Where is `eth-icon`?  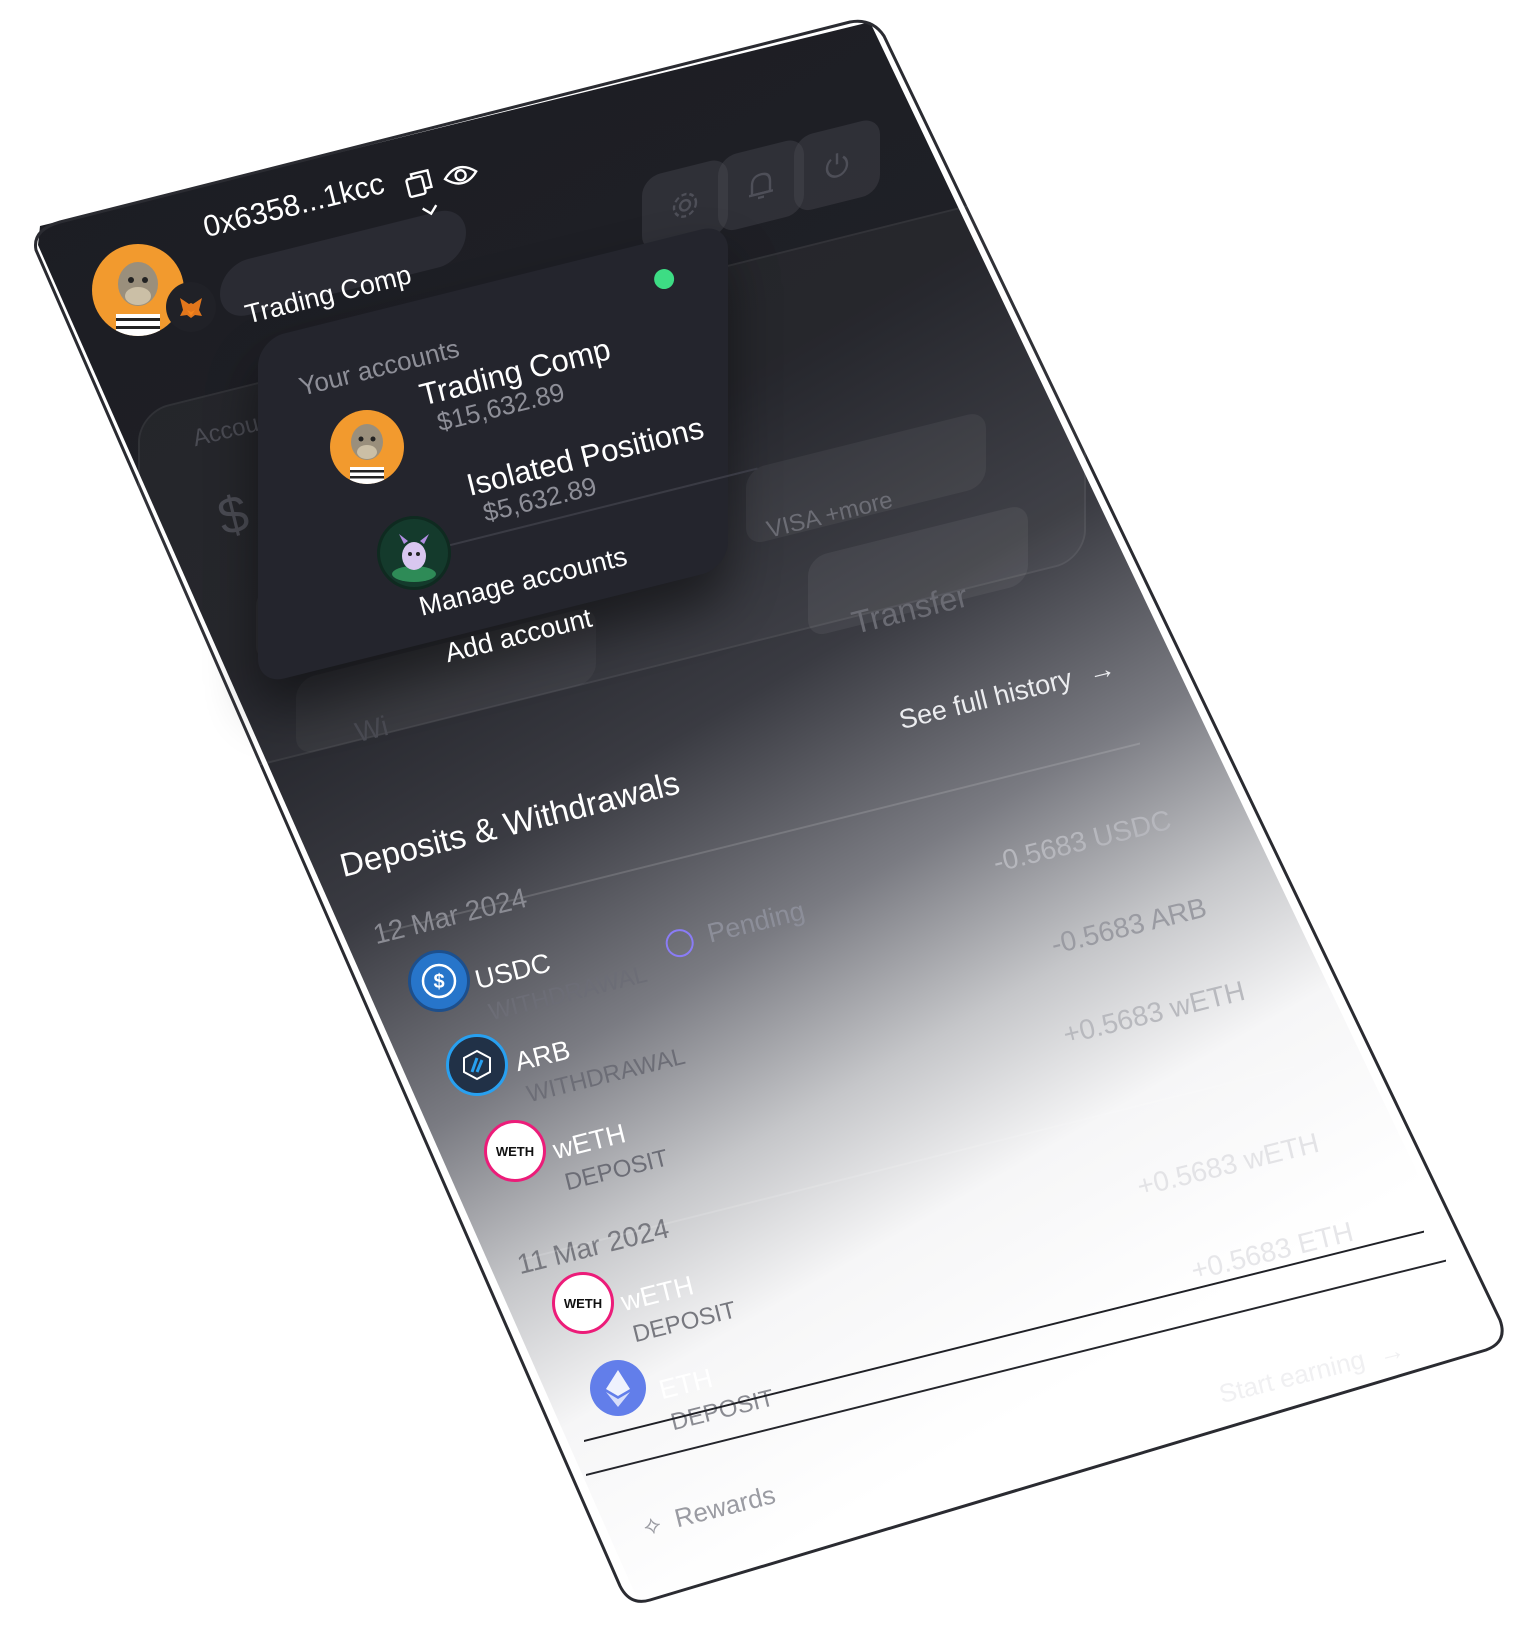 eth-icon is located at coordinates (618, 1388).